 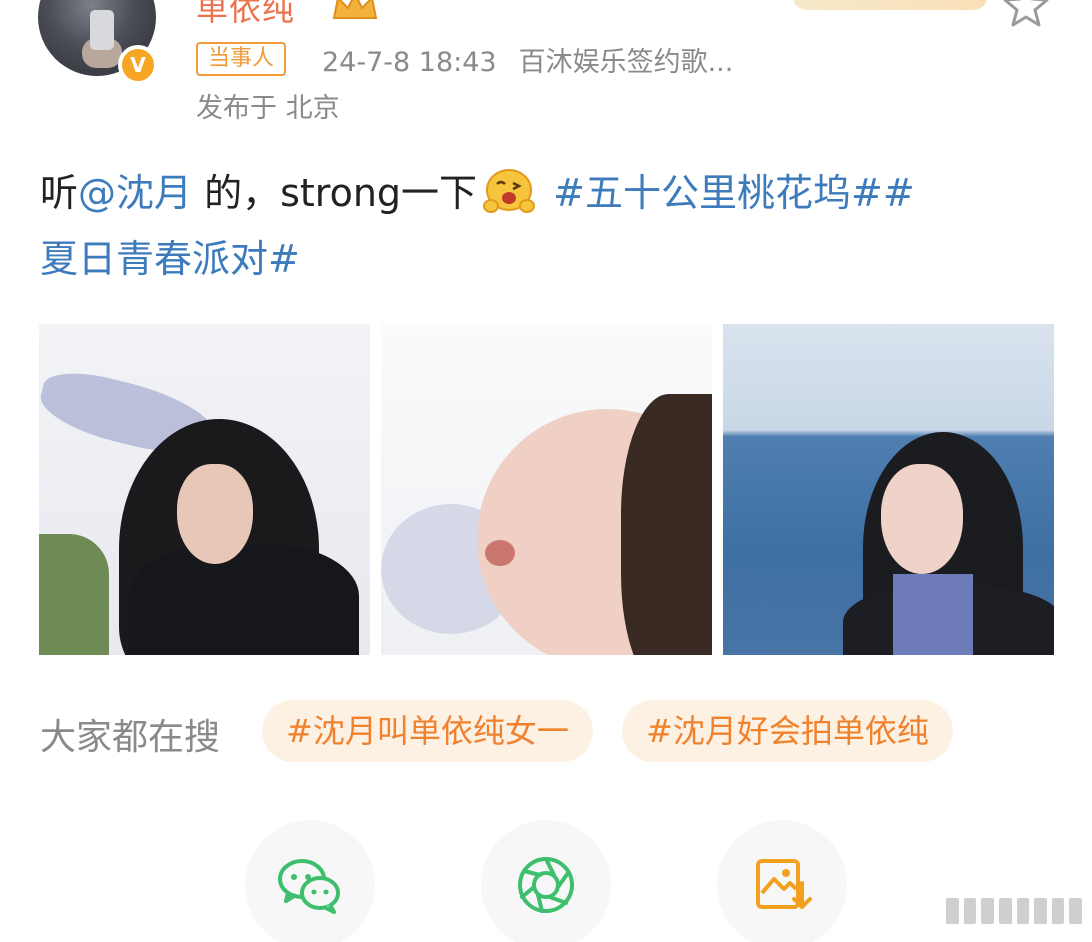 I want to click on trending-item: #沈月好会拍单依纯, so click(x=787, y=731).